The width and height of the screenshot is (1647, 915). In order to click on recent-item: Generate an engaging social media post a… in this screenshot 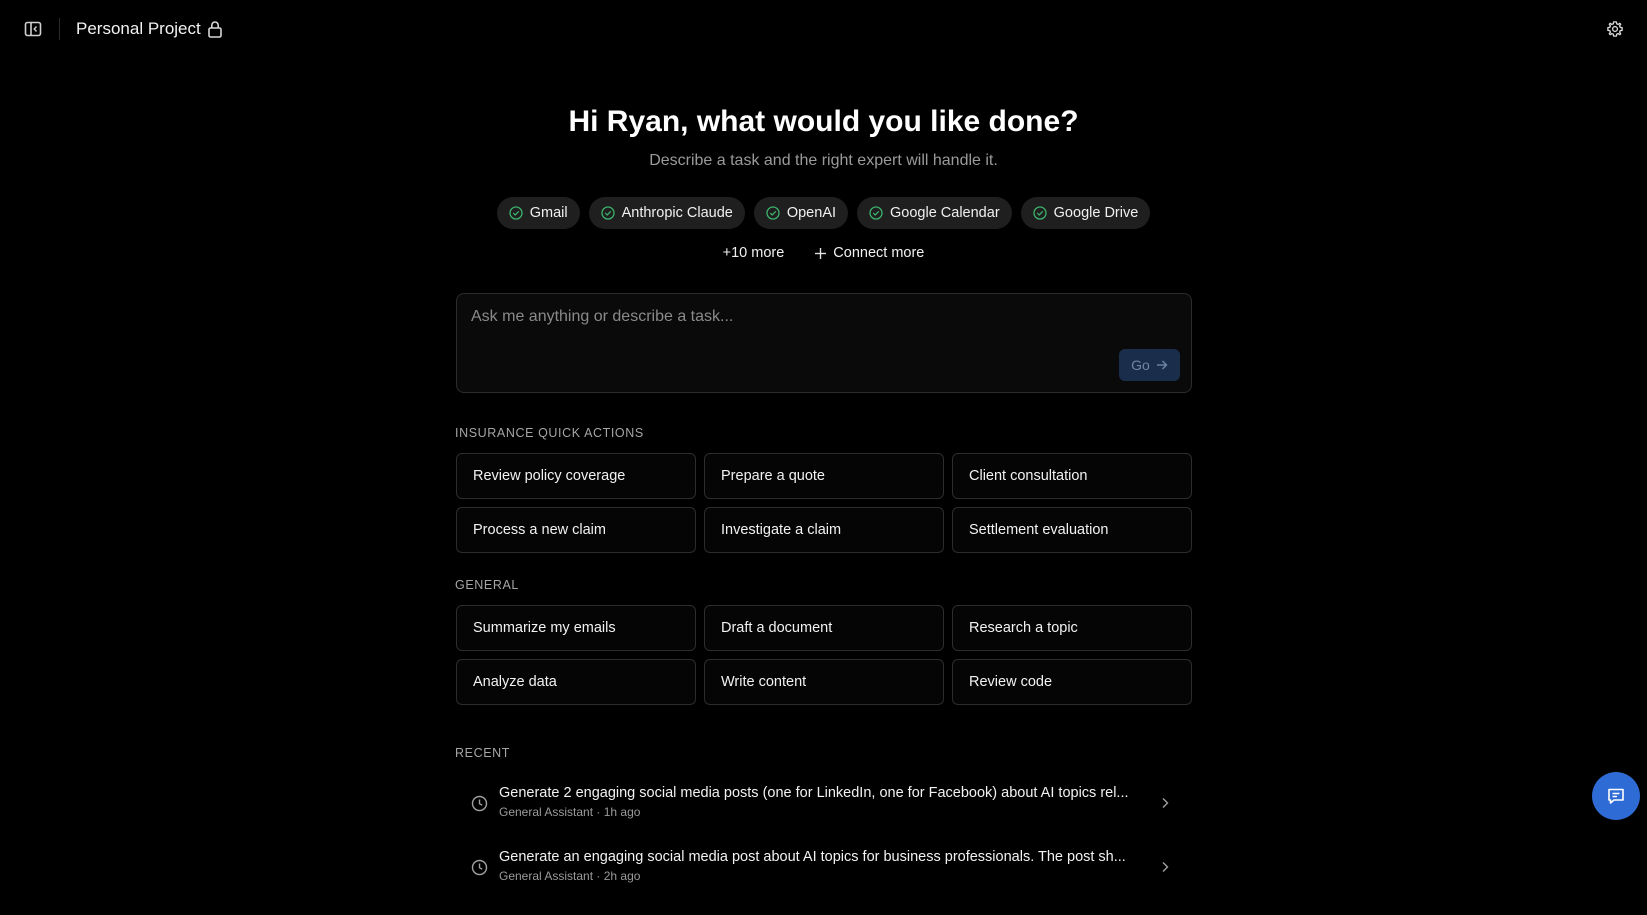, I will do `click(824, 867)`.